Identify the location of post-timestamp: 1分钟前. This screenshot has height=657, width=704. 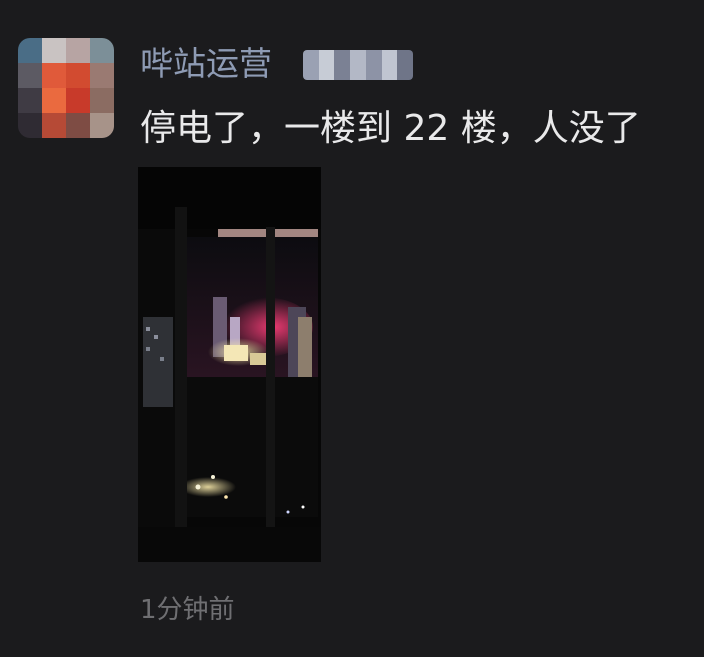
(187, 610).